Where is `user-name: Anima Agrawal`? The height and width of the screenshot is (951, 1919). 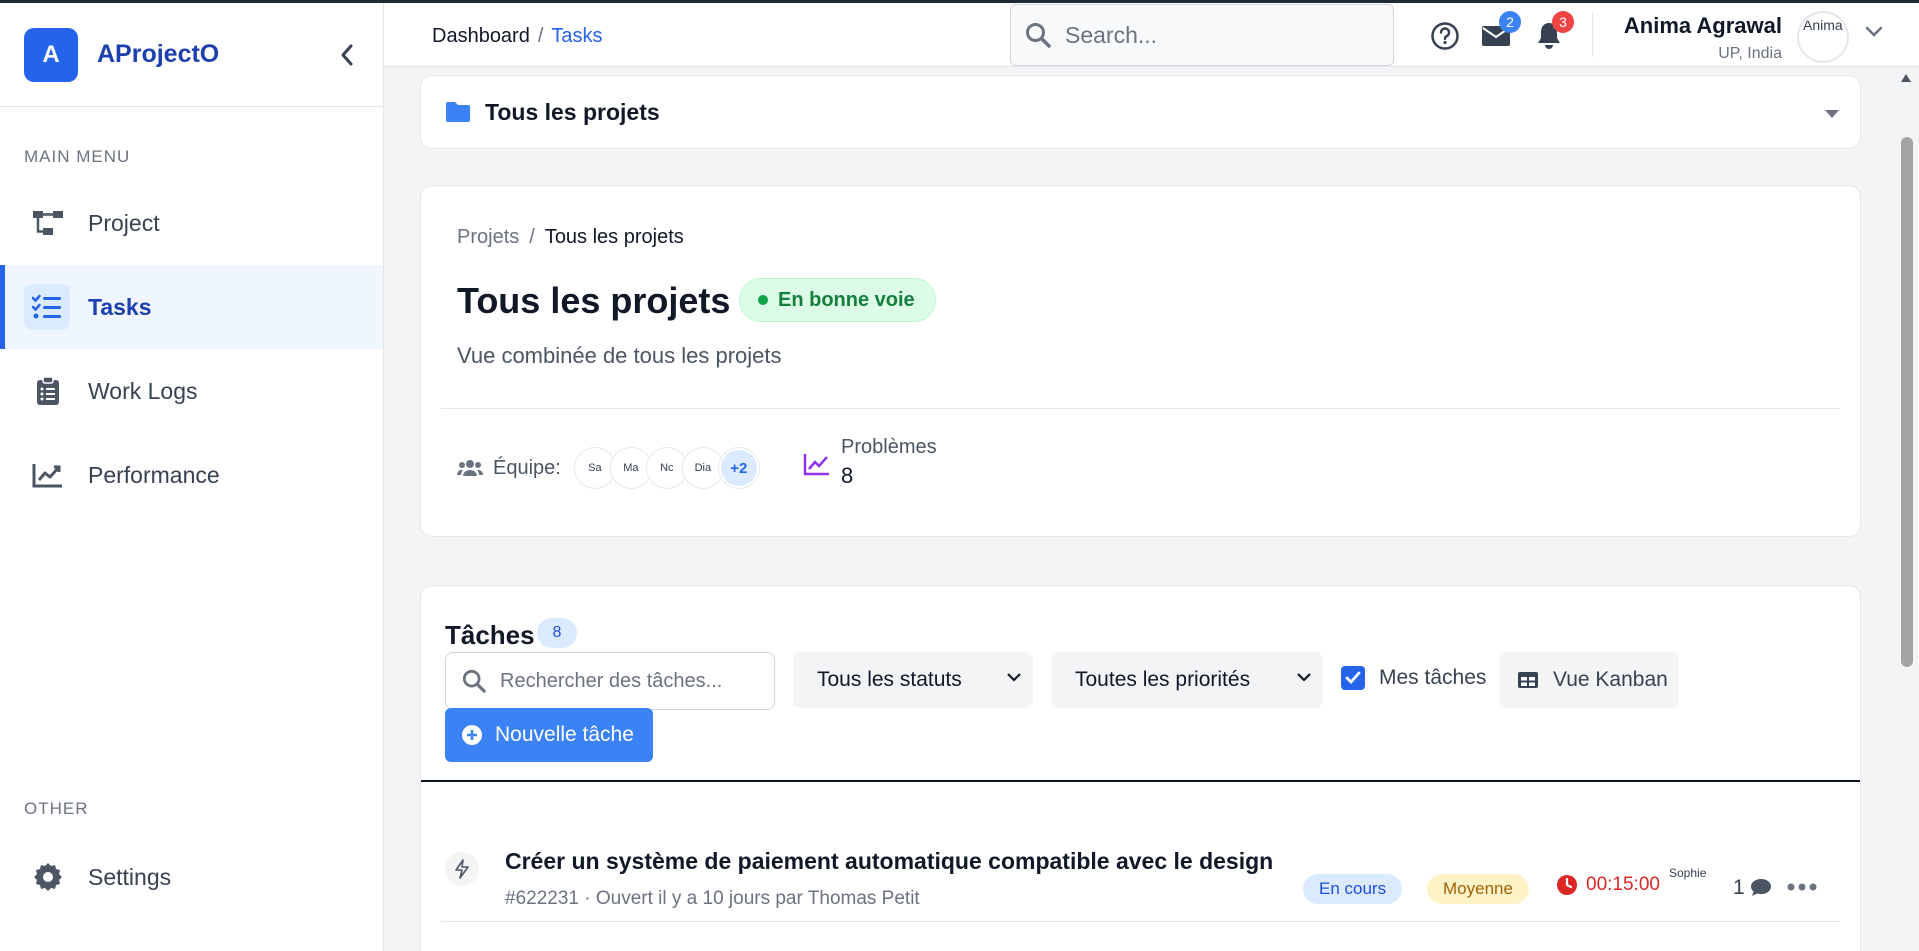
user-name: Anima Agrawal is located at coordinates (1703, 26).